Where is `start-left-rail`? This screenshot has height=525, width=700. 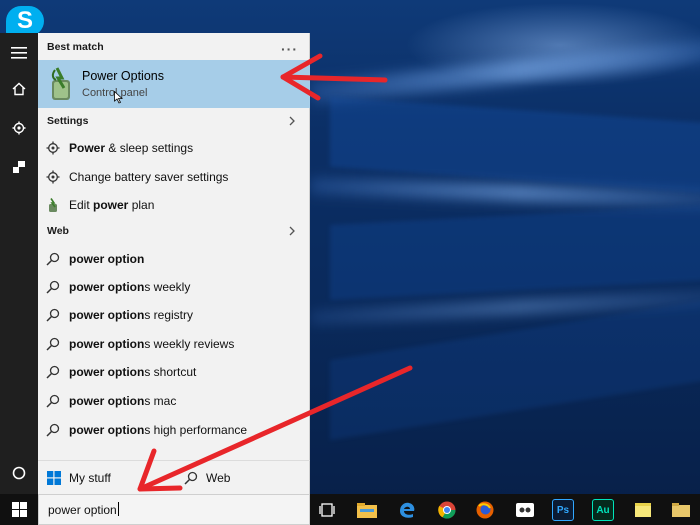 start-left-rail is located at coordinates (19, 263).